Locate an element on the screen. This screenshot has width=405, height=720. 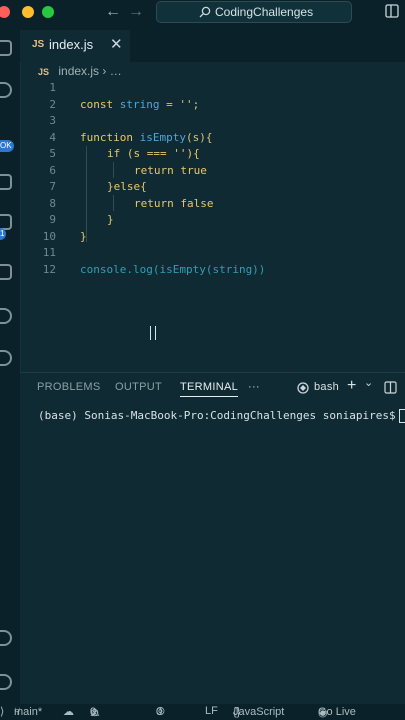
tab-index-js: JS index.js ✕ is located at coordinates (75, 46).